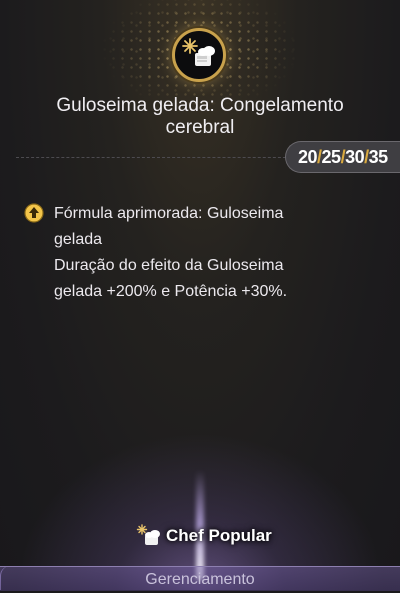 This screenshot has height=593, width=400. Describe the element at coordinates (78, 239) in the screenshot. I see `effect-line: gelada` at that location.